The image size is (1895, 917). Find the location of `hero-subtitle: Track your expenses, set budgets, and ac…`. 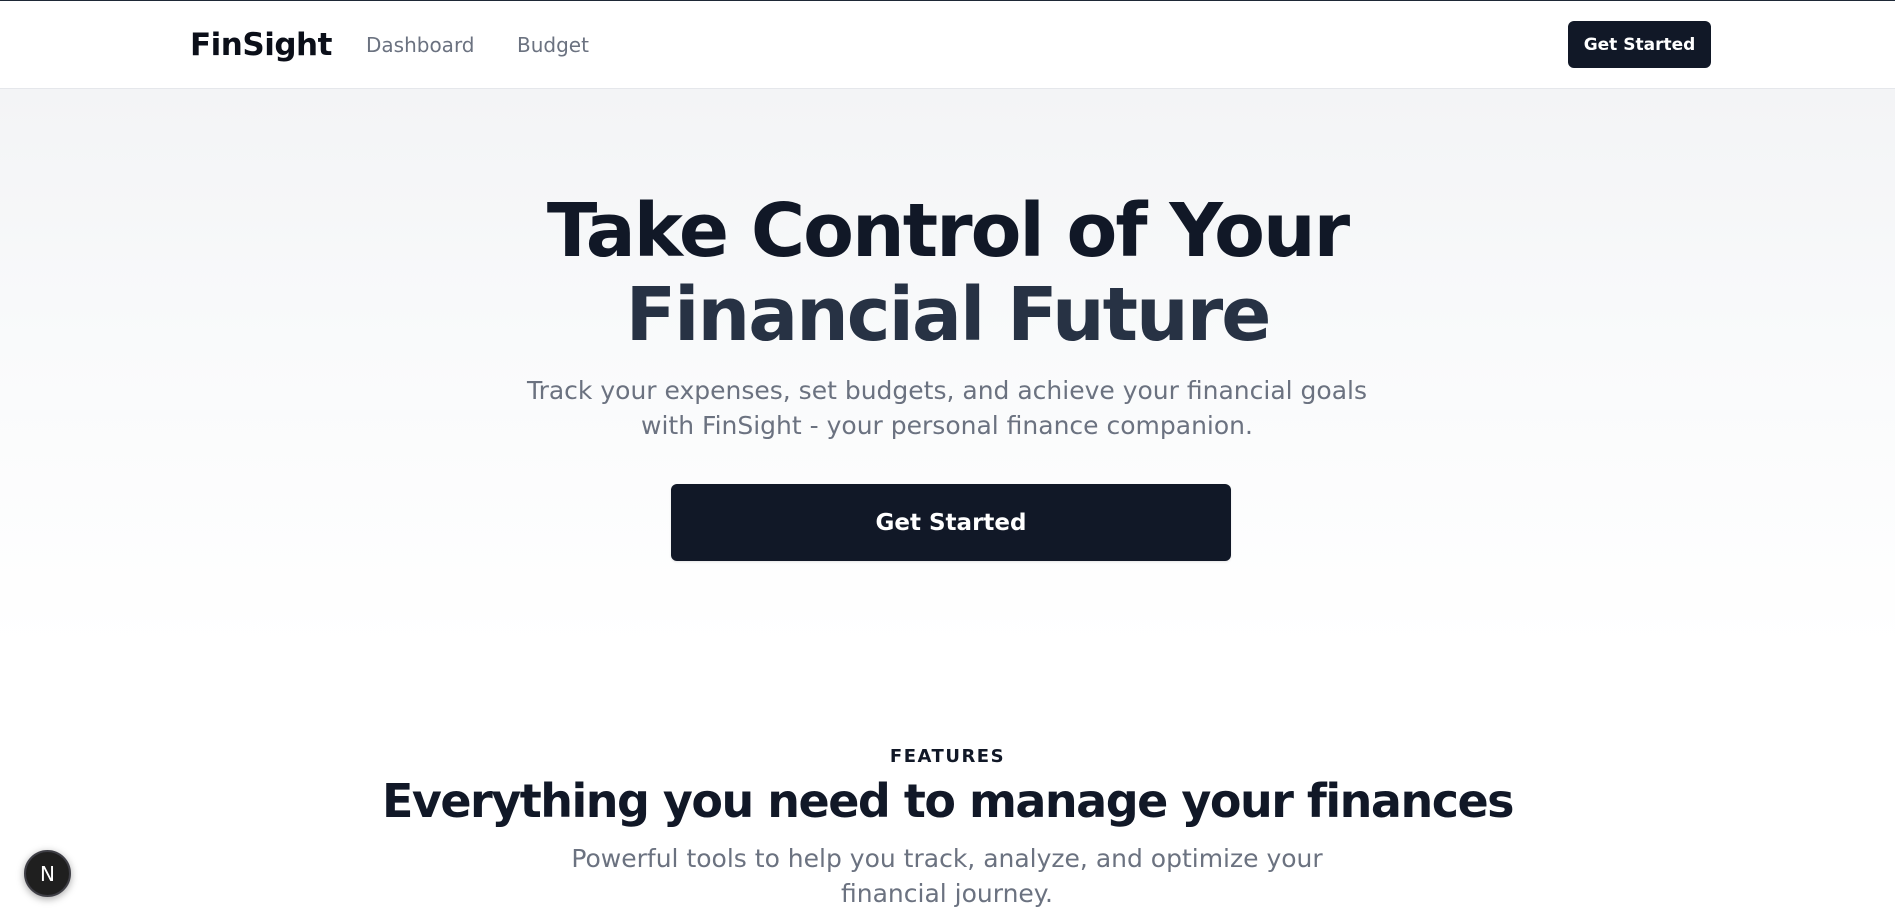

hero-subtitle: Track your expenses, set budgets, and ac… is located at coordinates (946, 408).